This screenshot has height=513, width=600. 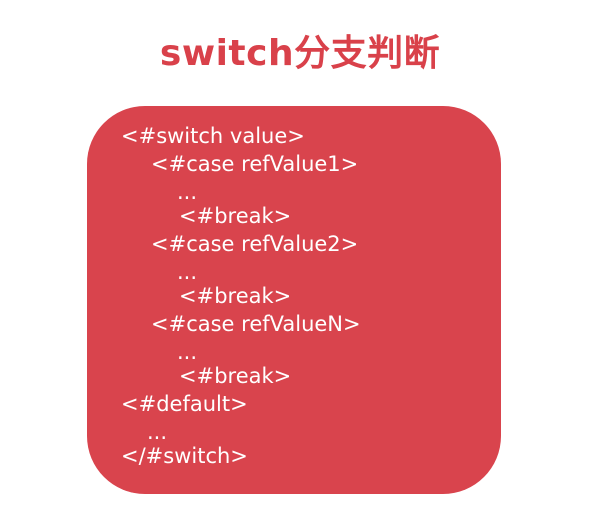 I want to click on code-line-case-1: <#case refValue1>, so click(x=255, y=164).